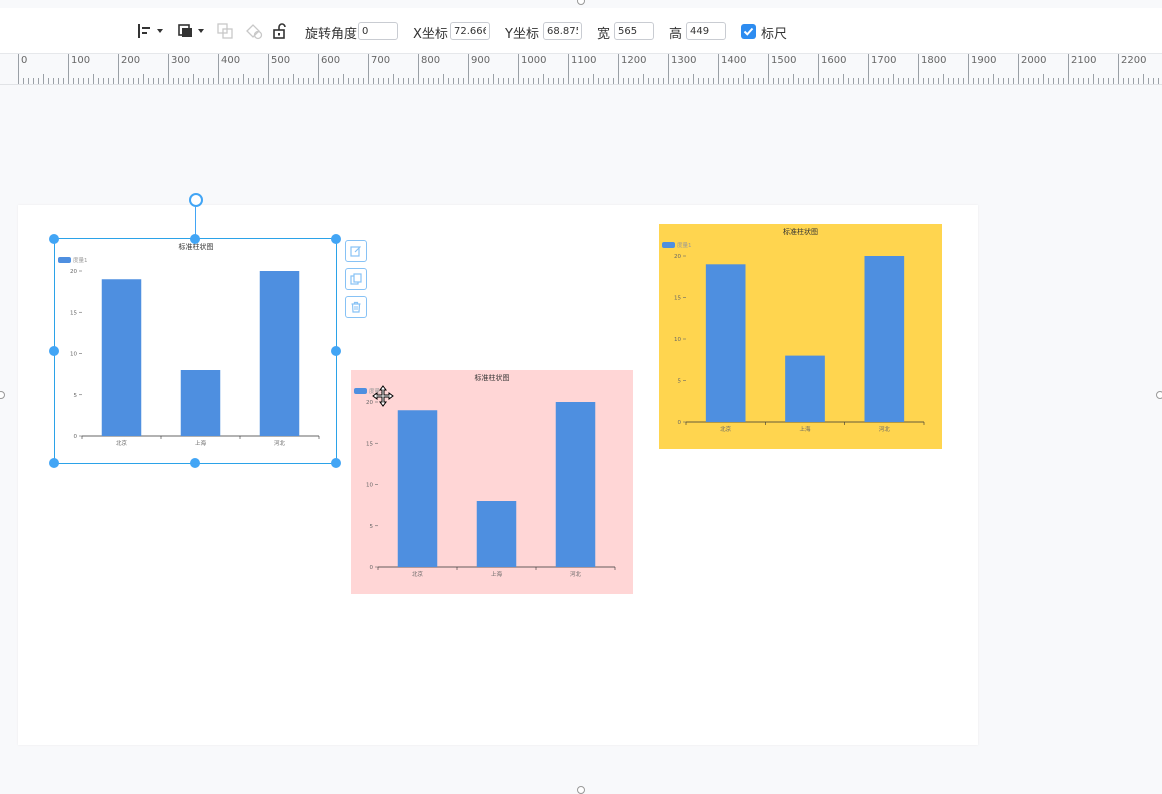 This screenshot has width=1162, height=794. Describe the element at coordinates (336, 463) in the screenshot. I see `resize-handle-bottom-right` at that location.